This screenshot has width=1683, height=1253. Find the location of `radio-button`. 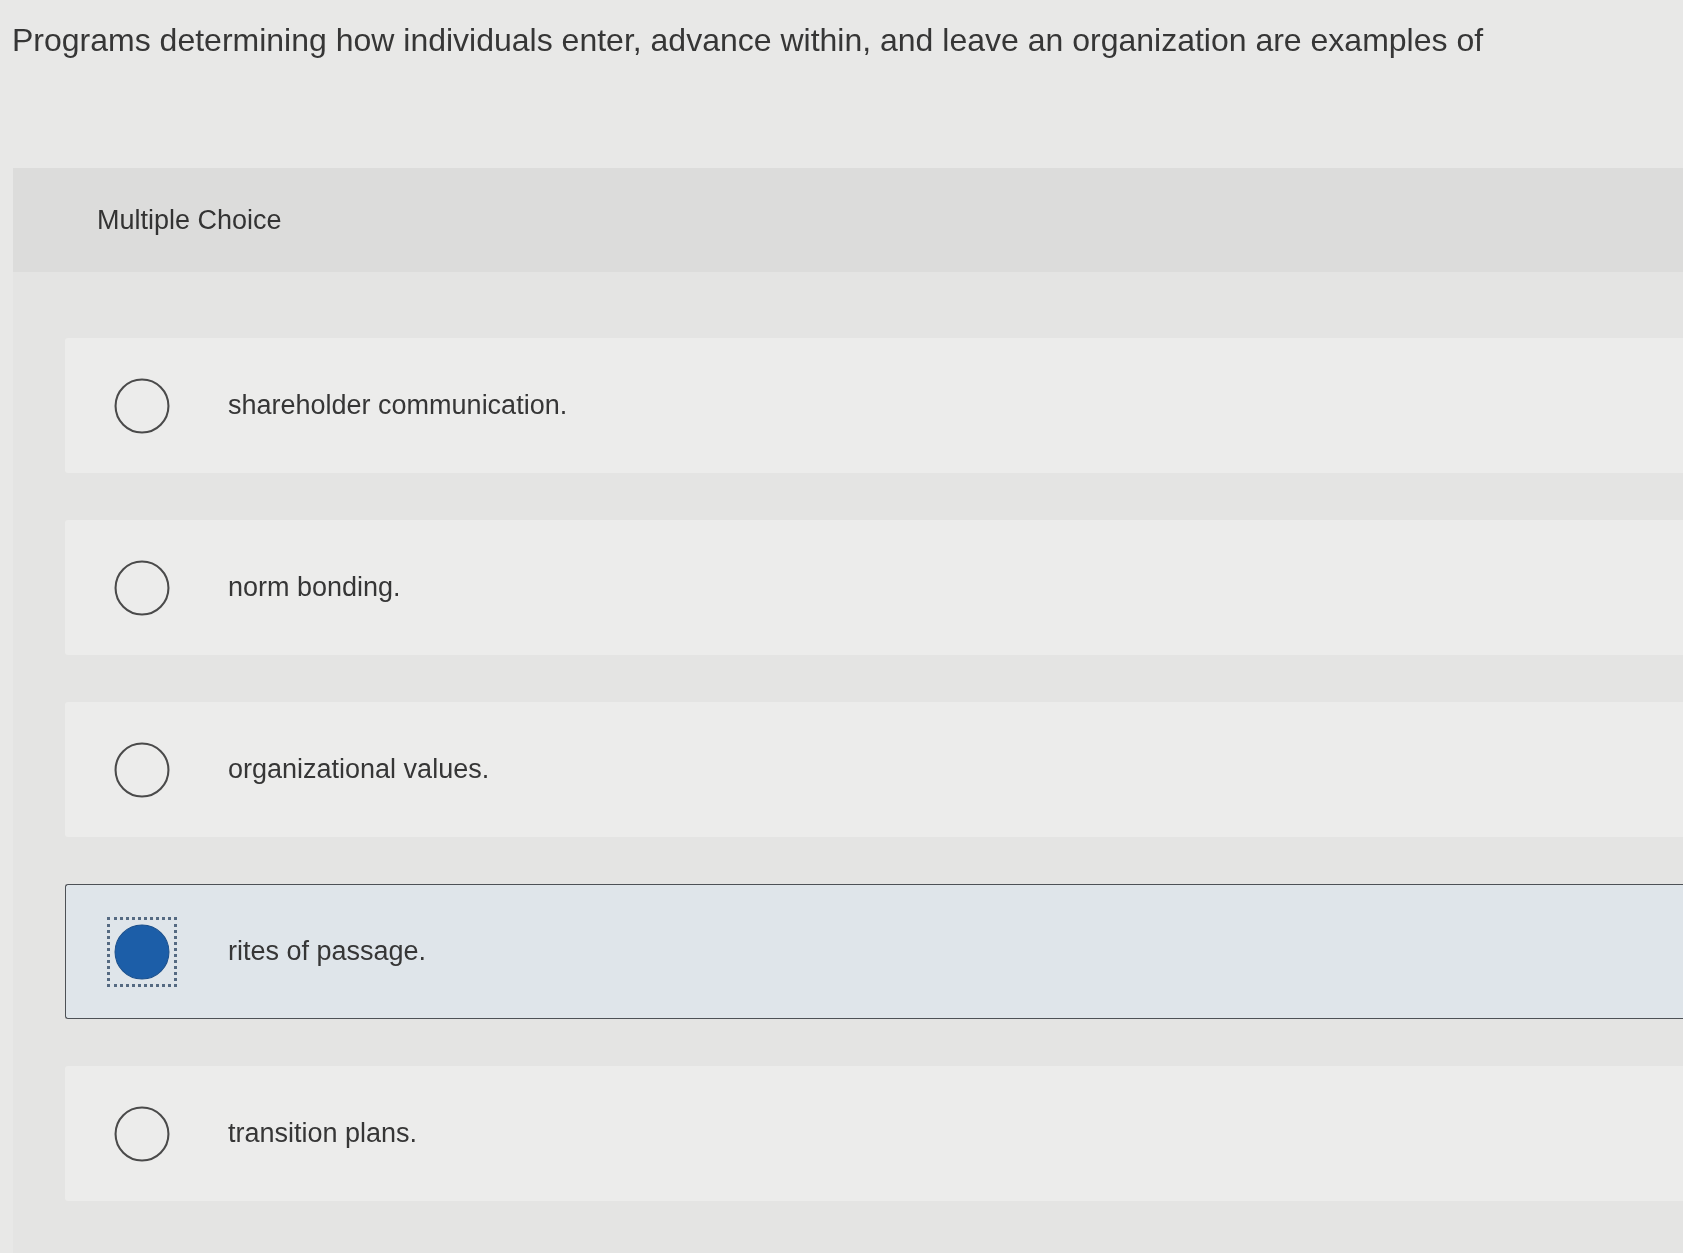

radio-button is located at coordinates (142, 951).